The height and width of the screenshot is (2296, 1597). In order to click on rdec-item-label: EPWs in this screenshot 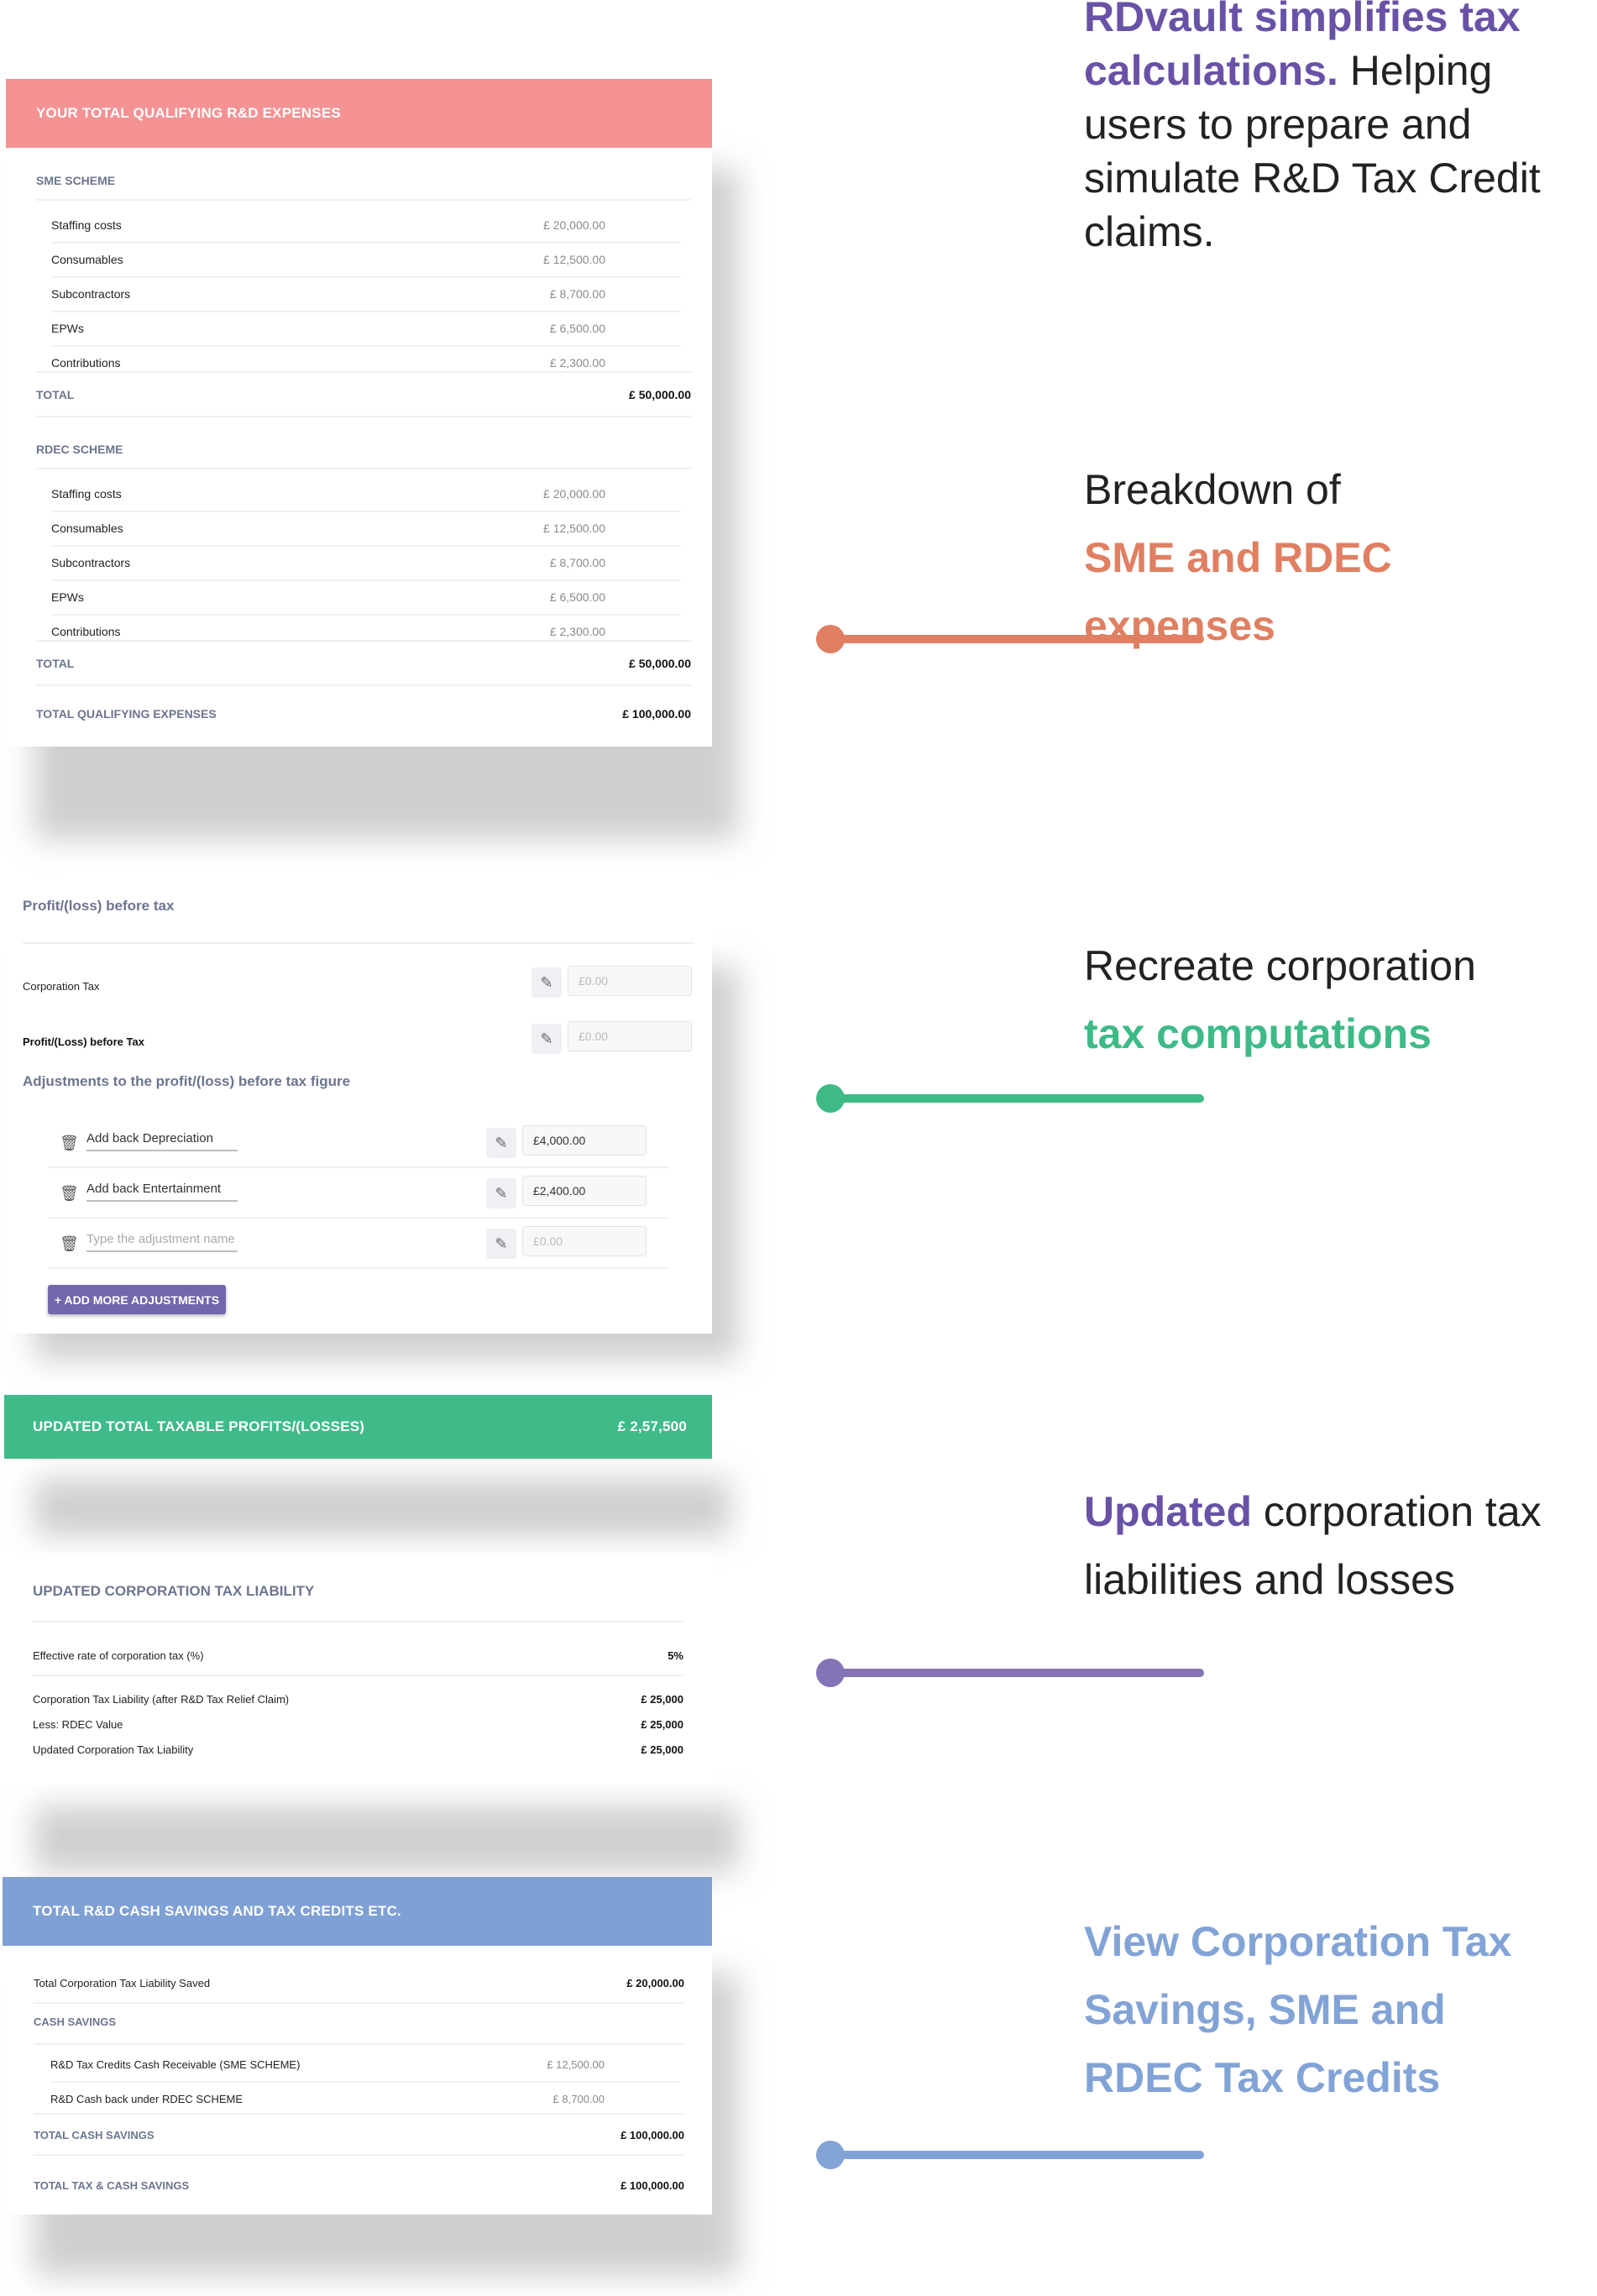, I will do `click(67, 597)`.